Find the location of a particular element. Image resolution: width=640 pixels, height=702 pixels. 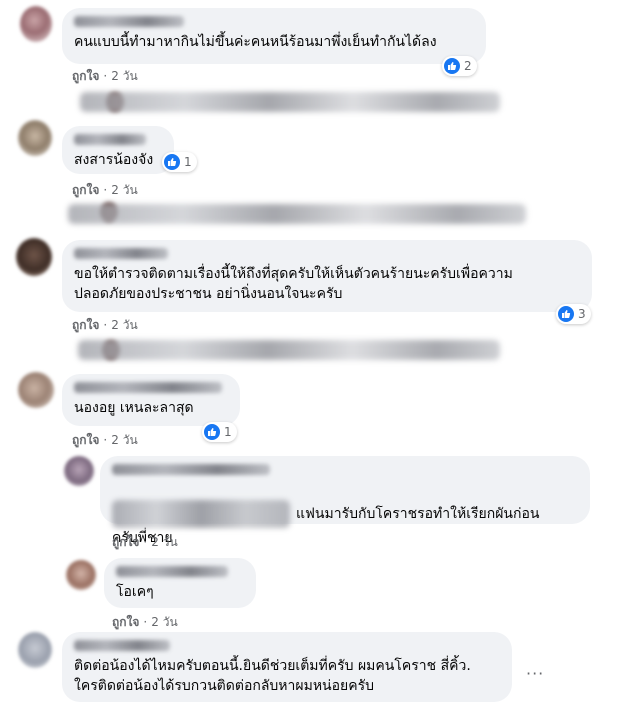

comment-bubble: สงสารน้องจัง is located at coordinates (118, 150).